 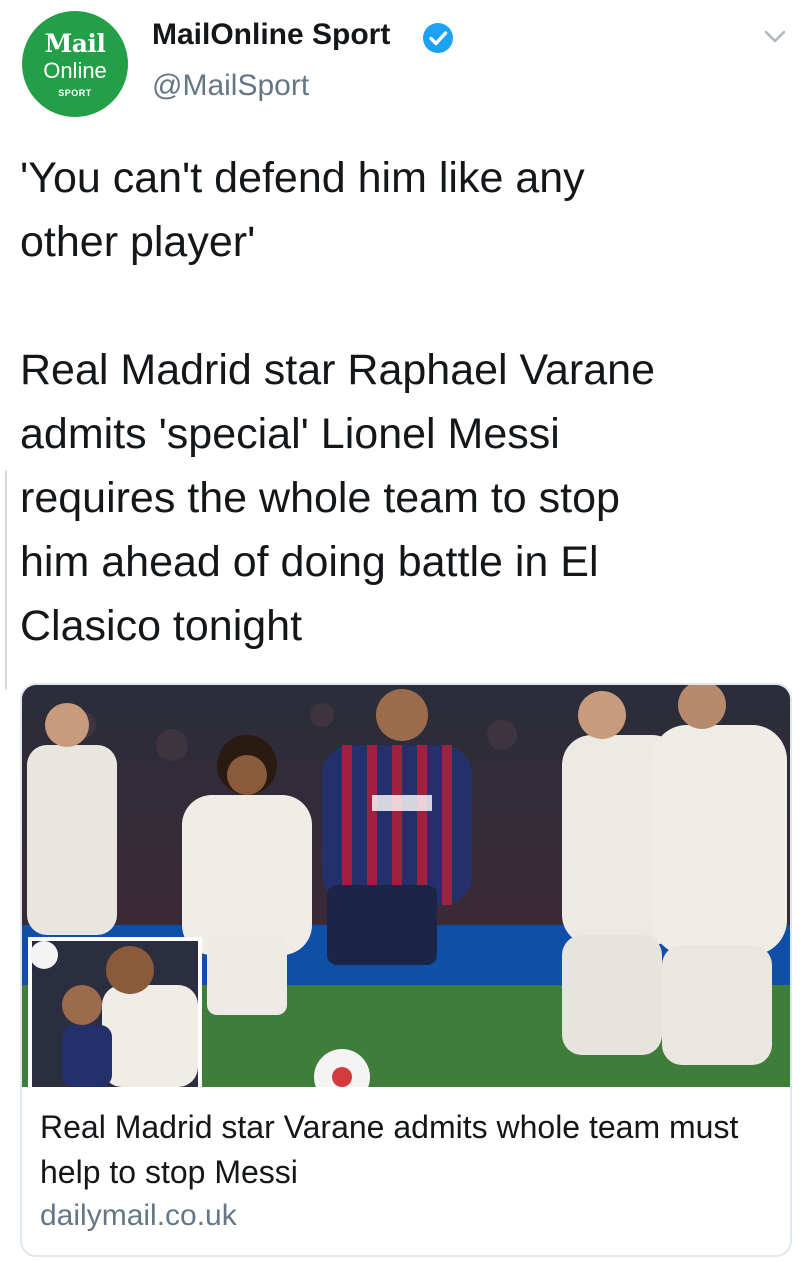 I want to click on avatar-logo-sport: SPORT, so click(x=75, y=93).